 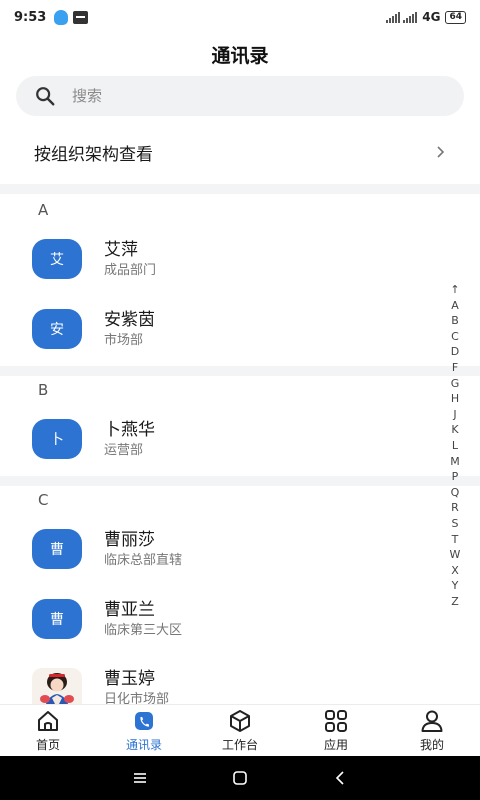 What do you see at coordinates (140, 778) in the screenshot?
I see `menu-icon` at bounding box center [140, 778].